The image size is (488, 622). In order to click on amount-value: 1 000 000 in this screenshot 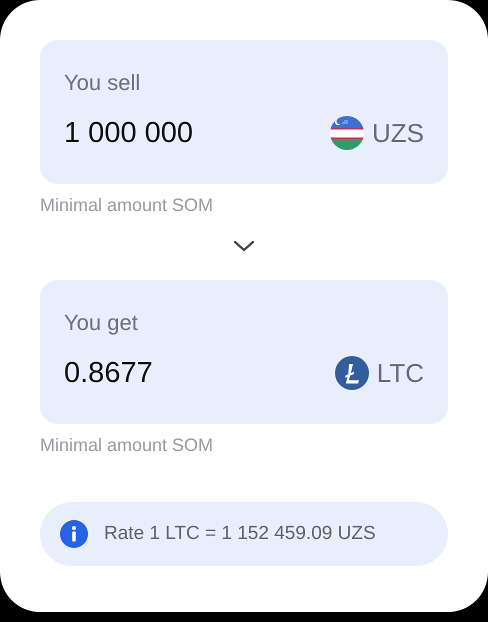, I will do `click(129, 133)`.